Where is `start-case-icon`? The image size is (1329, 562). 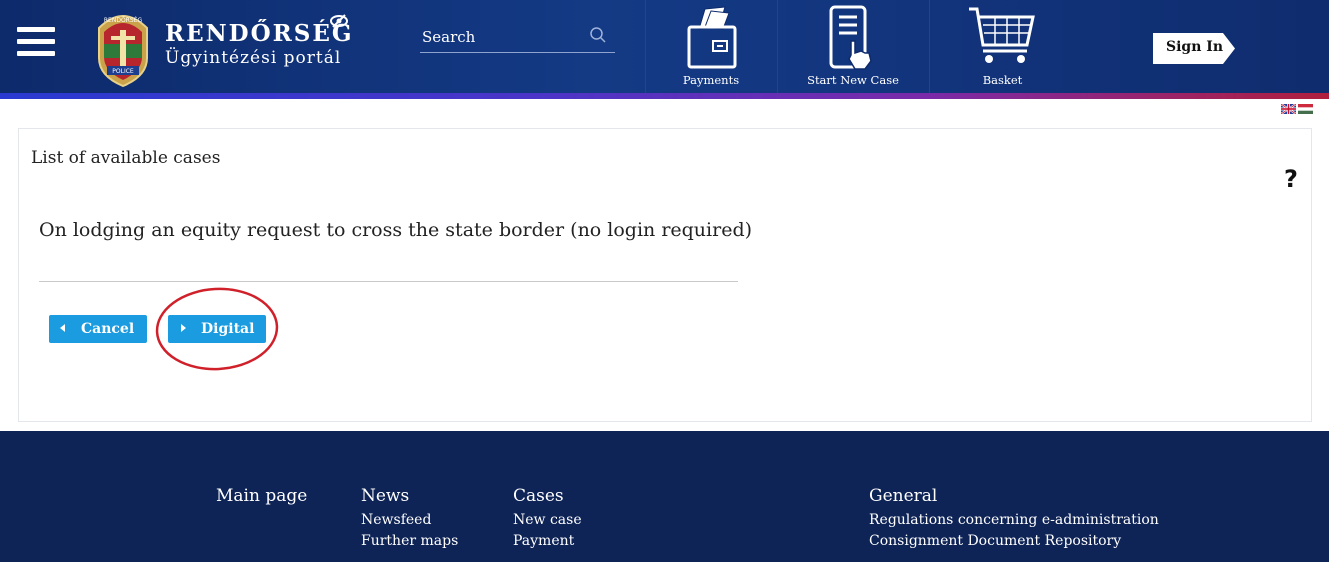
start-case-icon is located at coordinates (850, 37).